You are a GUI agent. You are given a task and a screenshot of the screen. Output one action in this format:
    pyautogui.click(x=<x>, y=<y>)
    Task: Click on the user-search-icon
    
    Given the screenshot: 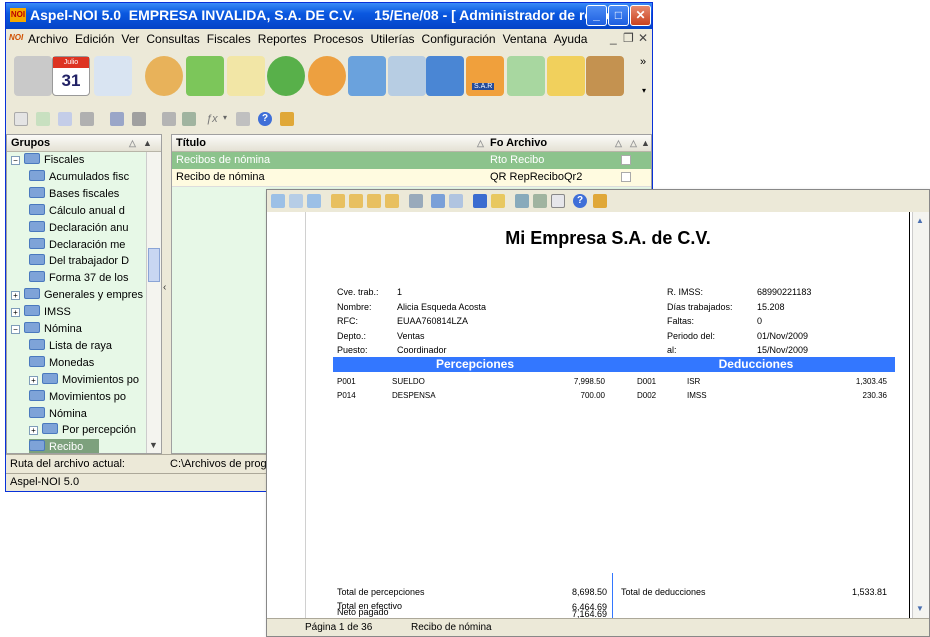 What is the action you would take?
    pyautogui.click(x=327, y=76)
    